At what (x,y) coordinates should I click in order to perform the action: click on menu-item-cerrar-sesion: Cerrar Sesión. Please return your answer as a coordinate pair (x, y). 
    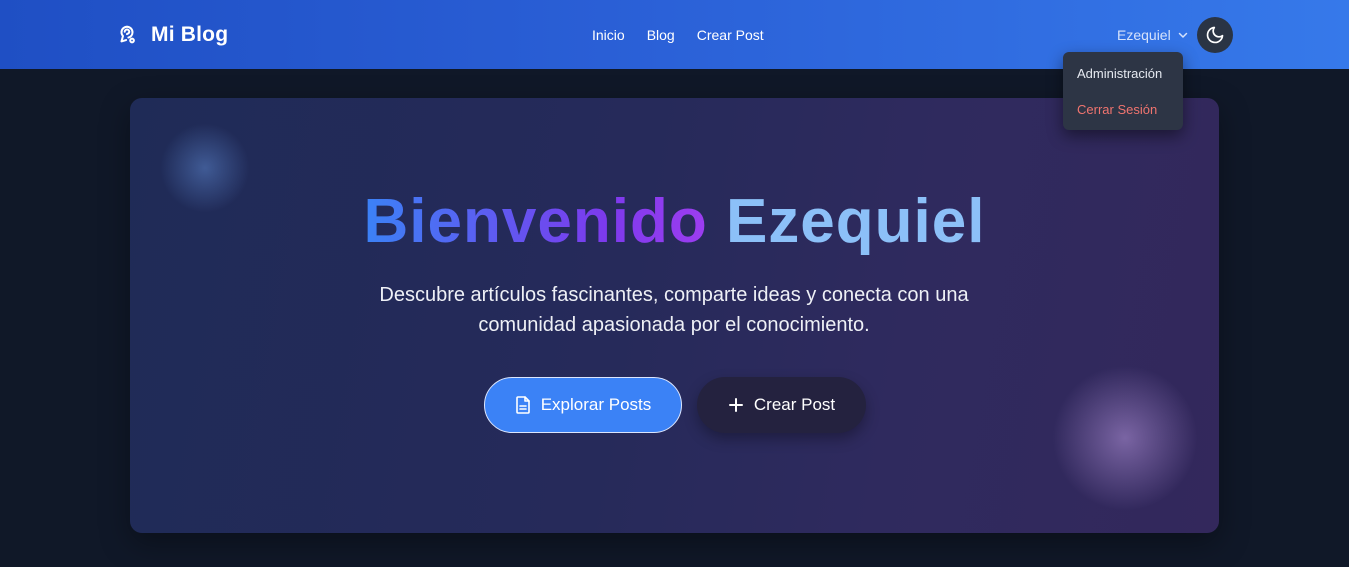
    Looking at the image, I should click on (1123, 120).